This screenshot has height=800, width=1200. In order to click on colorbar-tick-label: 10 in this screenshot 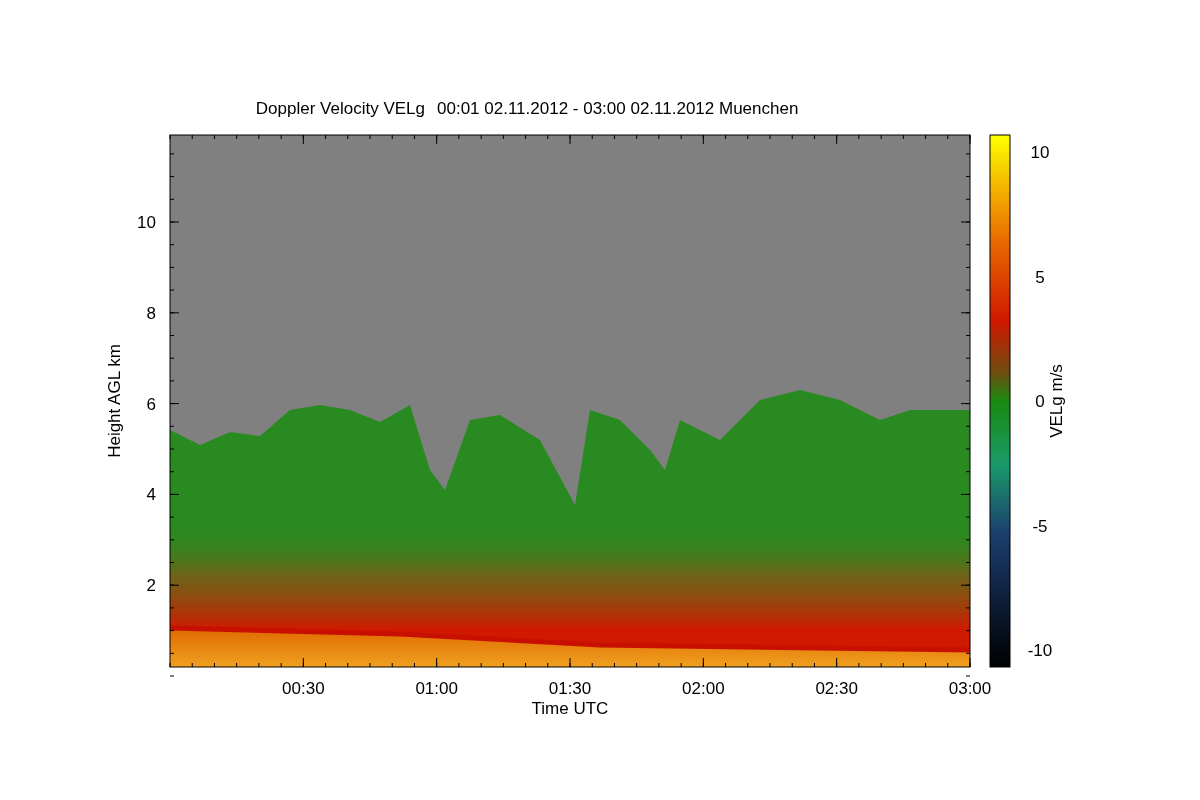, I will do `click(1040, 152)`.